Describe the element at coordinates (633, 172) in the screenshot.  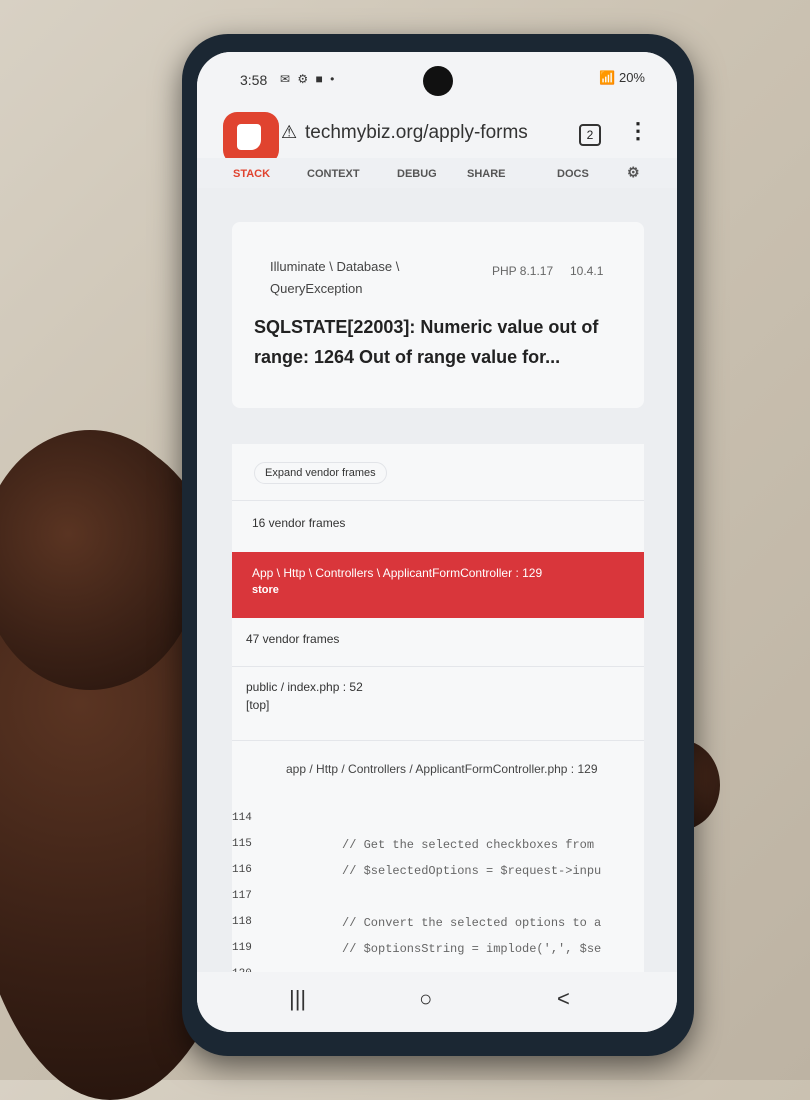
I see `settings-icon: ⚙` at that location.